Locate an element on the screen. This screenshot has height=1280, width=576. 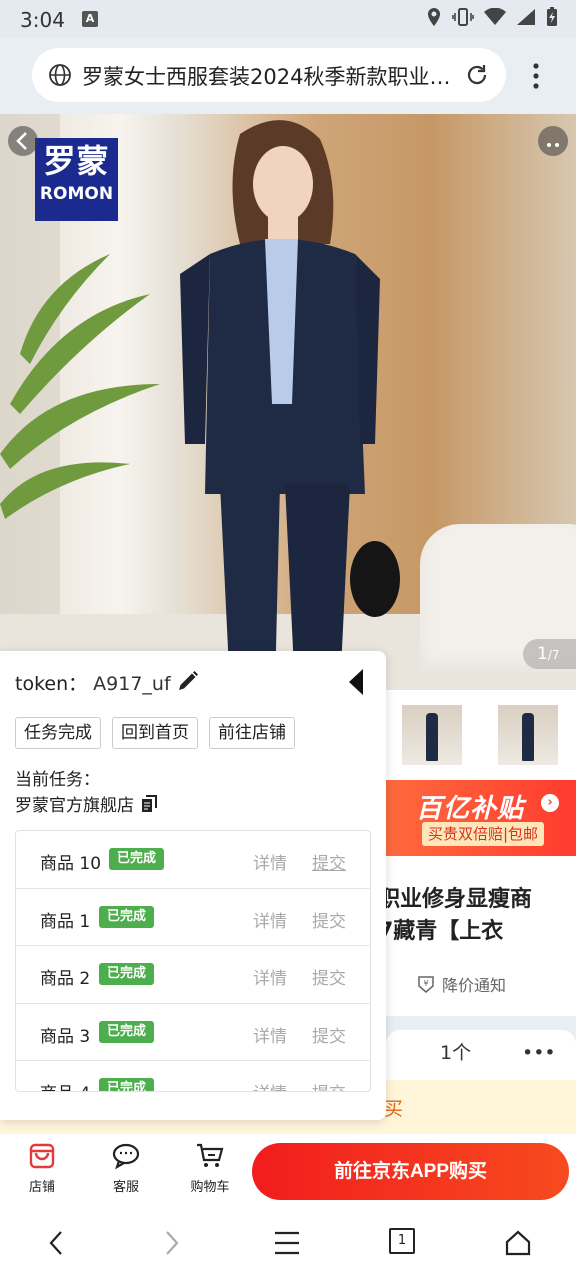
battery-icon is located at coordinates (552, 16).